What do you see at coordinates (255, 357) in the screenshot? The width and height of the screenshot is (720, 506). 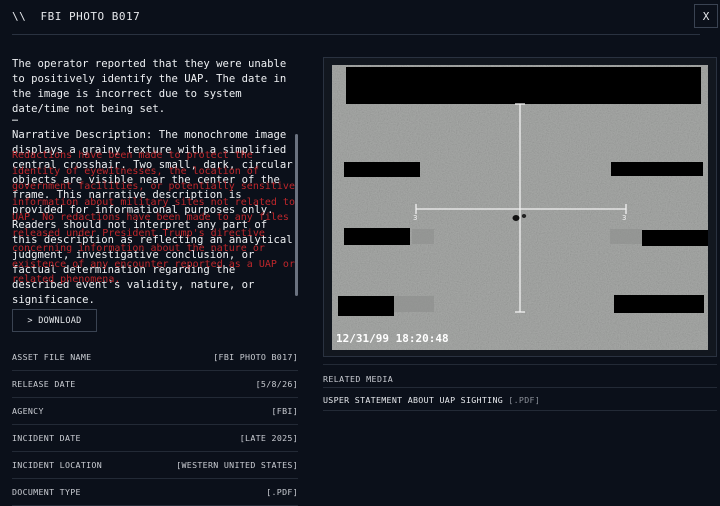 I see `metadata-value: [FBI PHOTO B017]` at bounding box center [255, 357].